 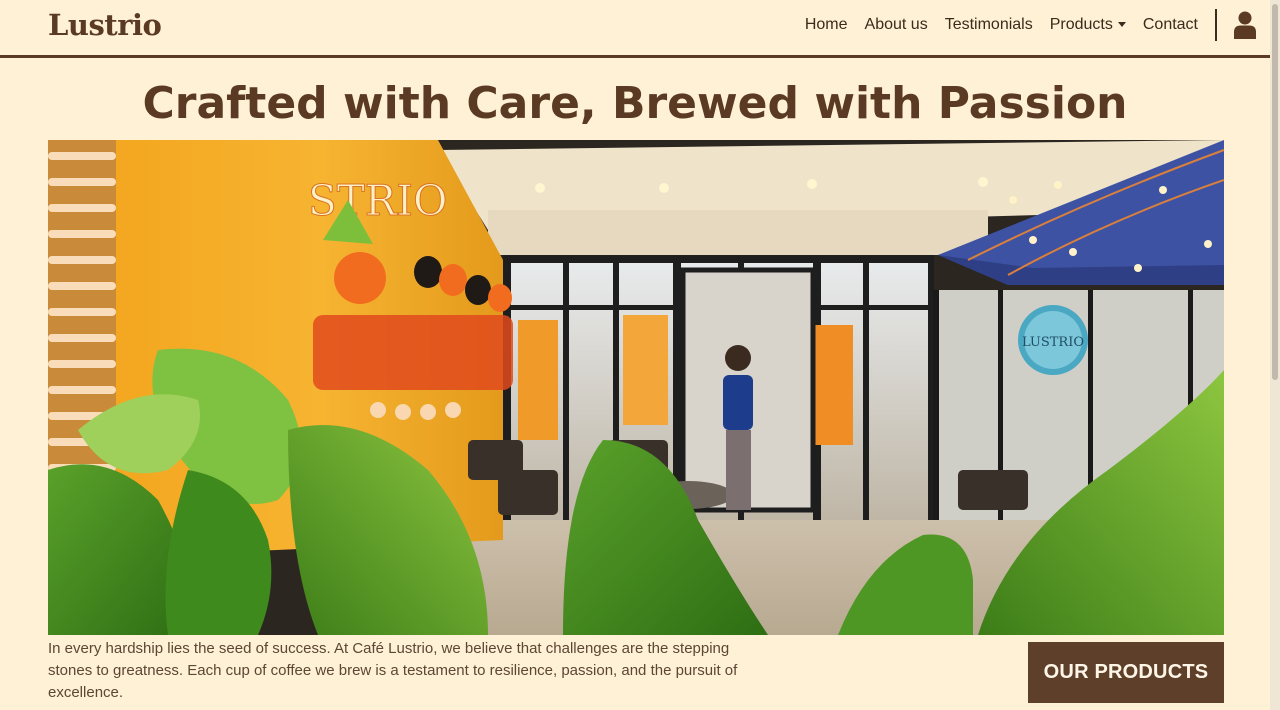 I want to click on hero-title: Crafted with Care, Brewed with Passion, so click(x=635, y=103).